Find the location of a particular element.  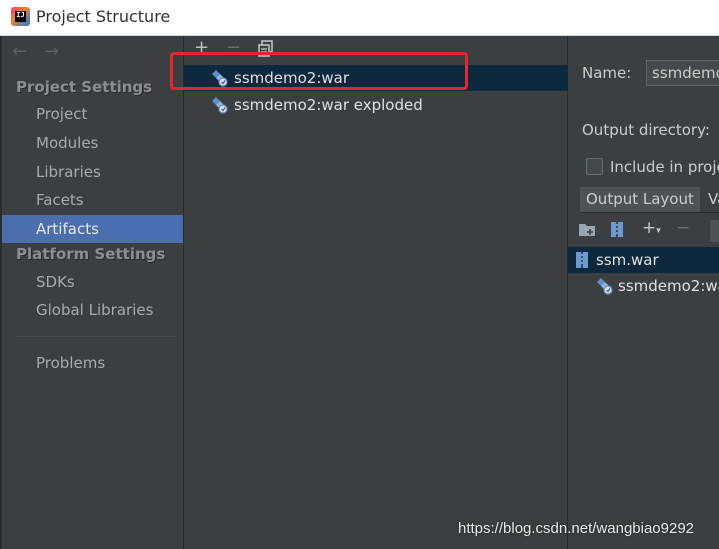

output-directory-label: Output directory: is located at coordinates (646, 130).